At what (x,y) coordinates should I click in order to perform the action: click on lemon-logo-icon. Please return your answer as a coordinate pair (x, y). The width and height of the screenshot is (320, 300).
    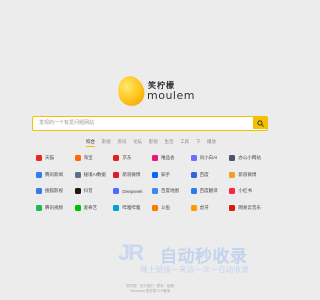
    Looking at the image, I should click on (131, 91).